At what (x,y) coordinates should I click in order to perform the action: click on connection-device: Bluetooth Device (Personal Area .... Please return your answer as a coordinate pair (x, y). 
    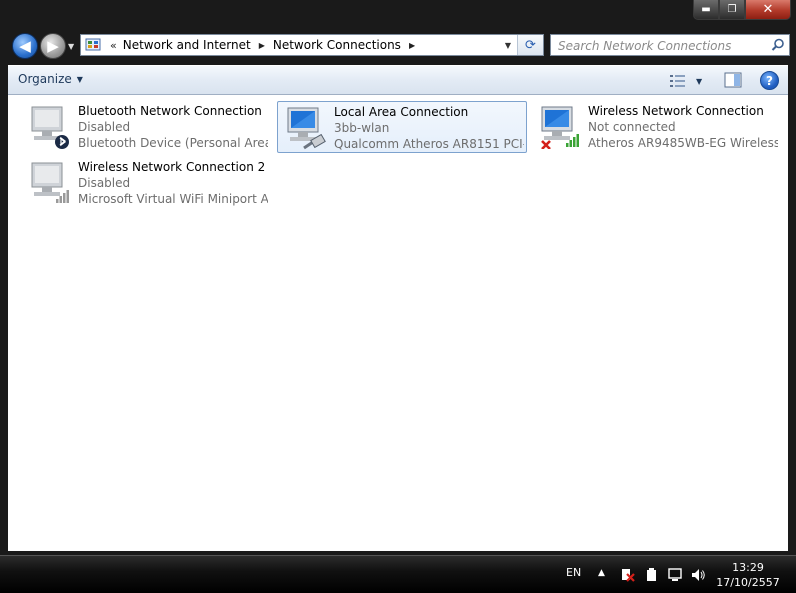
    Looking at the image, I should click on (173, 143).